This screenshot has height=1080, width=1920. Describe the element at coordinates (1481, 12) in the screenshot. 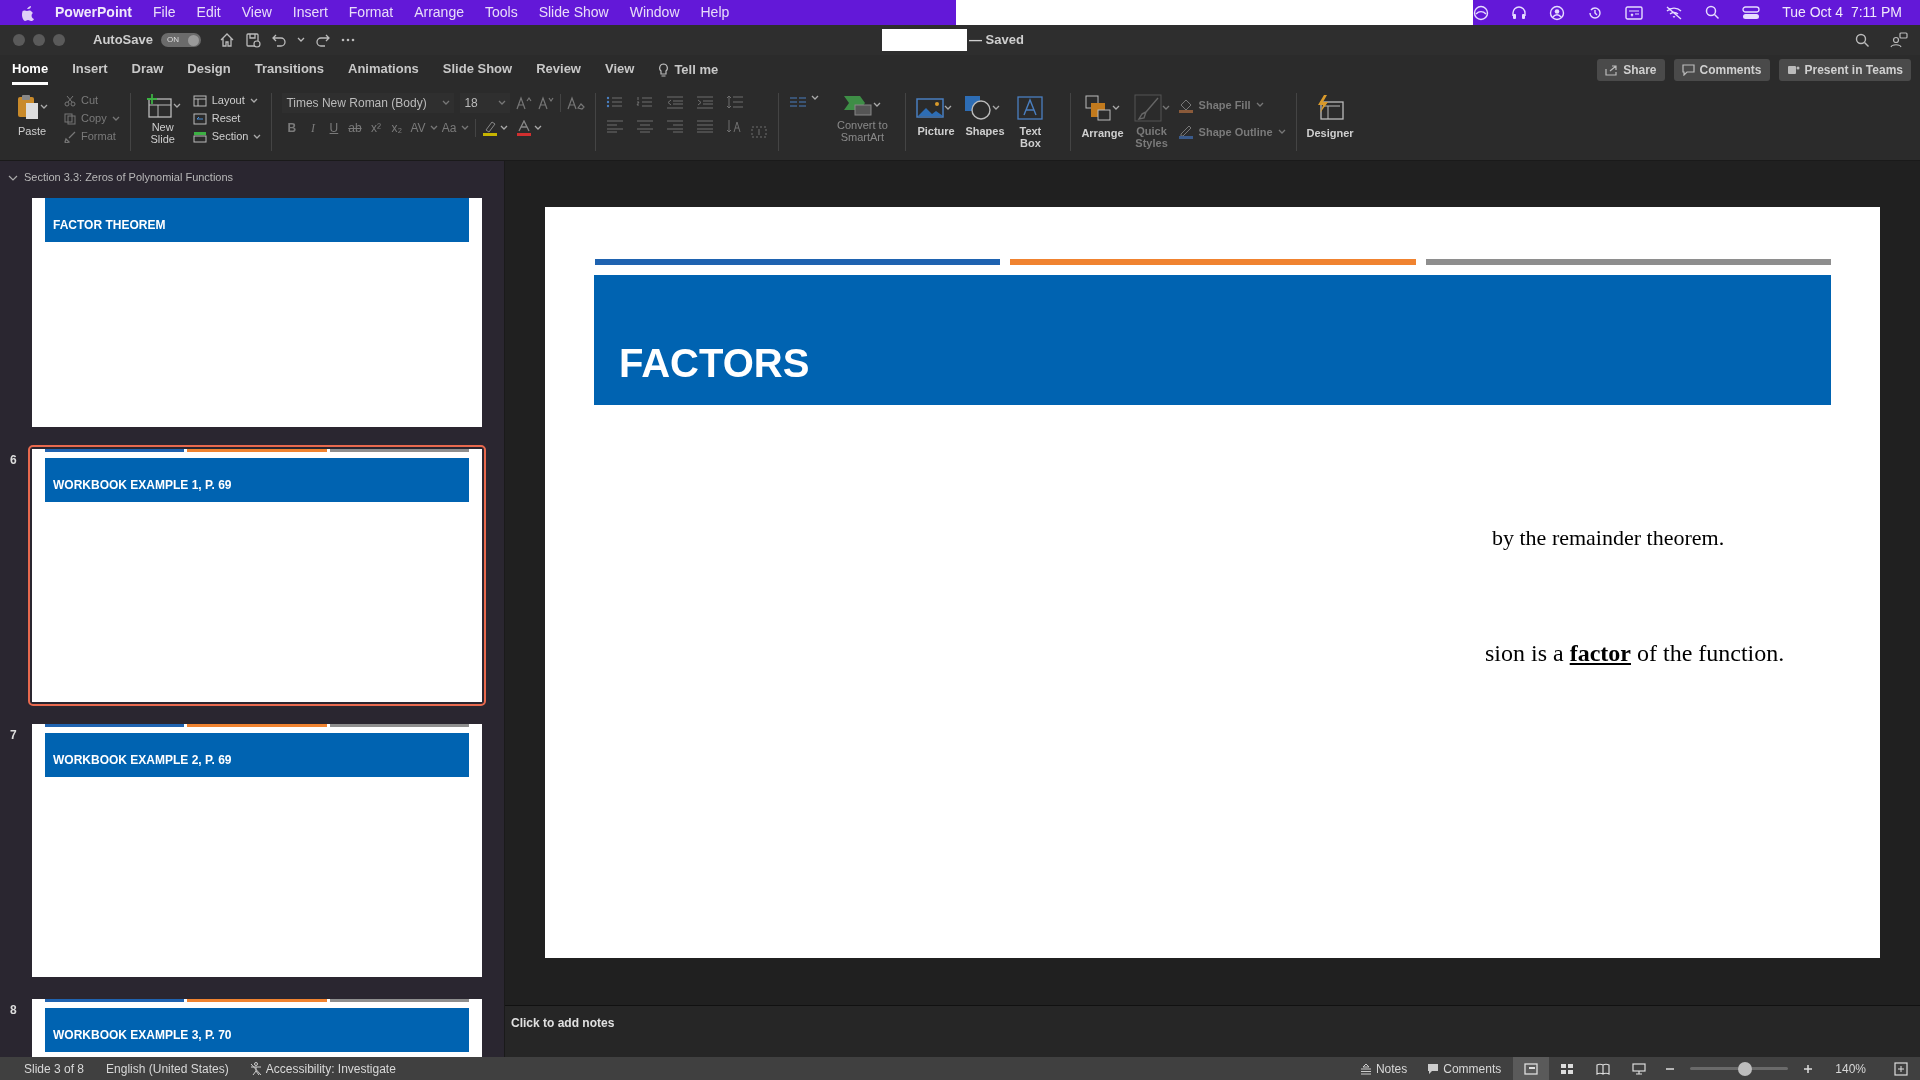

I see `circle-icon` at that location.